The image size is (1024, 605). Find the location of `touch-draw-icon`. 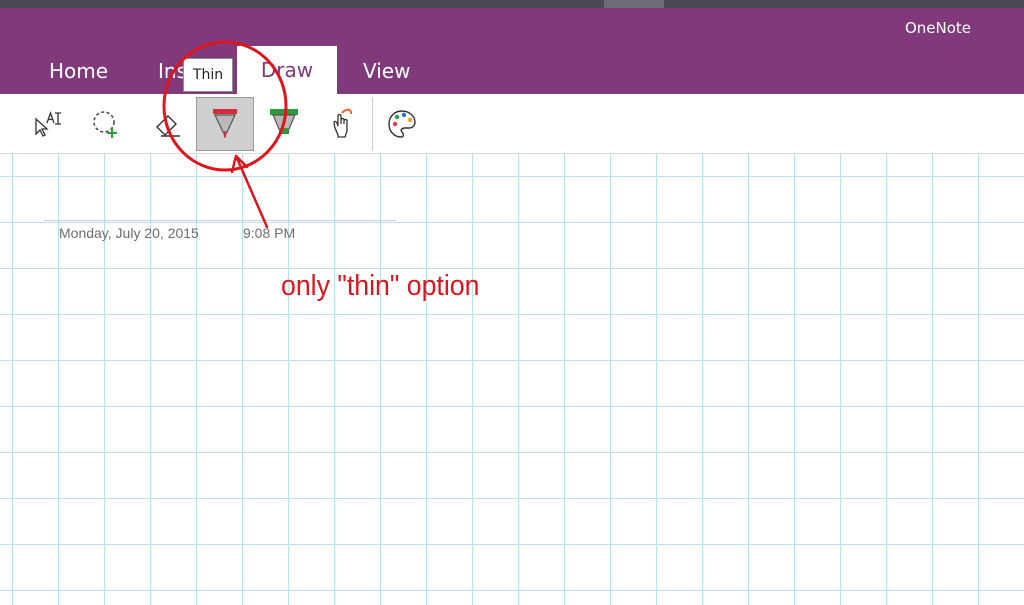

touch-draw-icon is located at coordinates (343, 123).